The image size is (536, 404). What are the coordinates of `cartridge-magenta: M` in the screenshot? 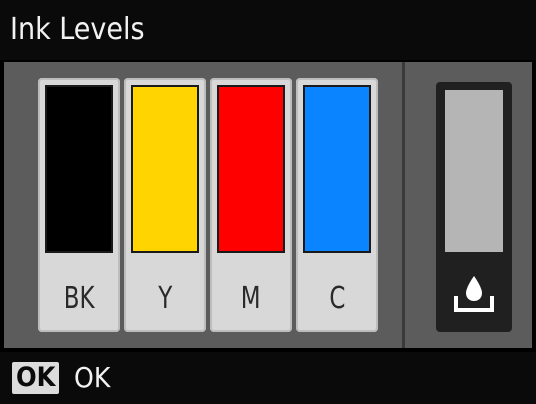 It's located at (251, 205).